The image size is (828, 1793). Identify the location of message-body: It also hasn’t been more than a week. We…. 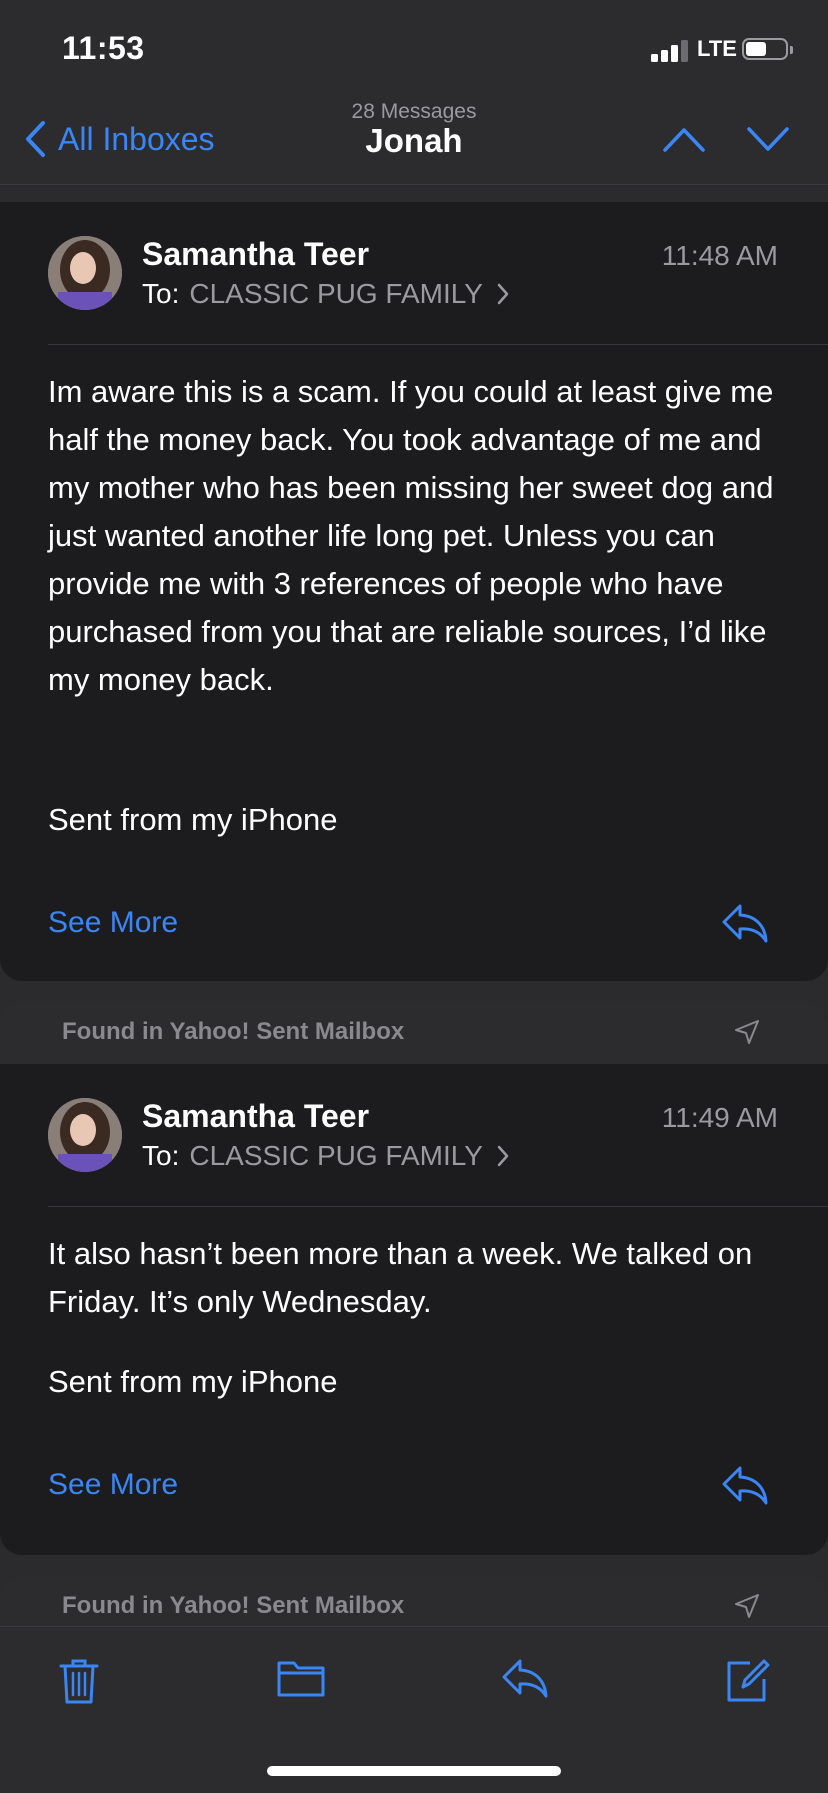
(400, 1277).